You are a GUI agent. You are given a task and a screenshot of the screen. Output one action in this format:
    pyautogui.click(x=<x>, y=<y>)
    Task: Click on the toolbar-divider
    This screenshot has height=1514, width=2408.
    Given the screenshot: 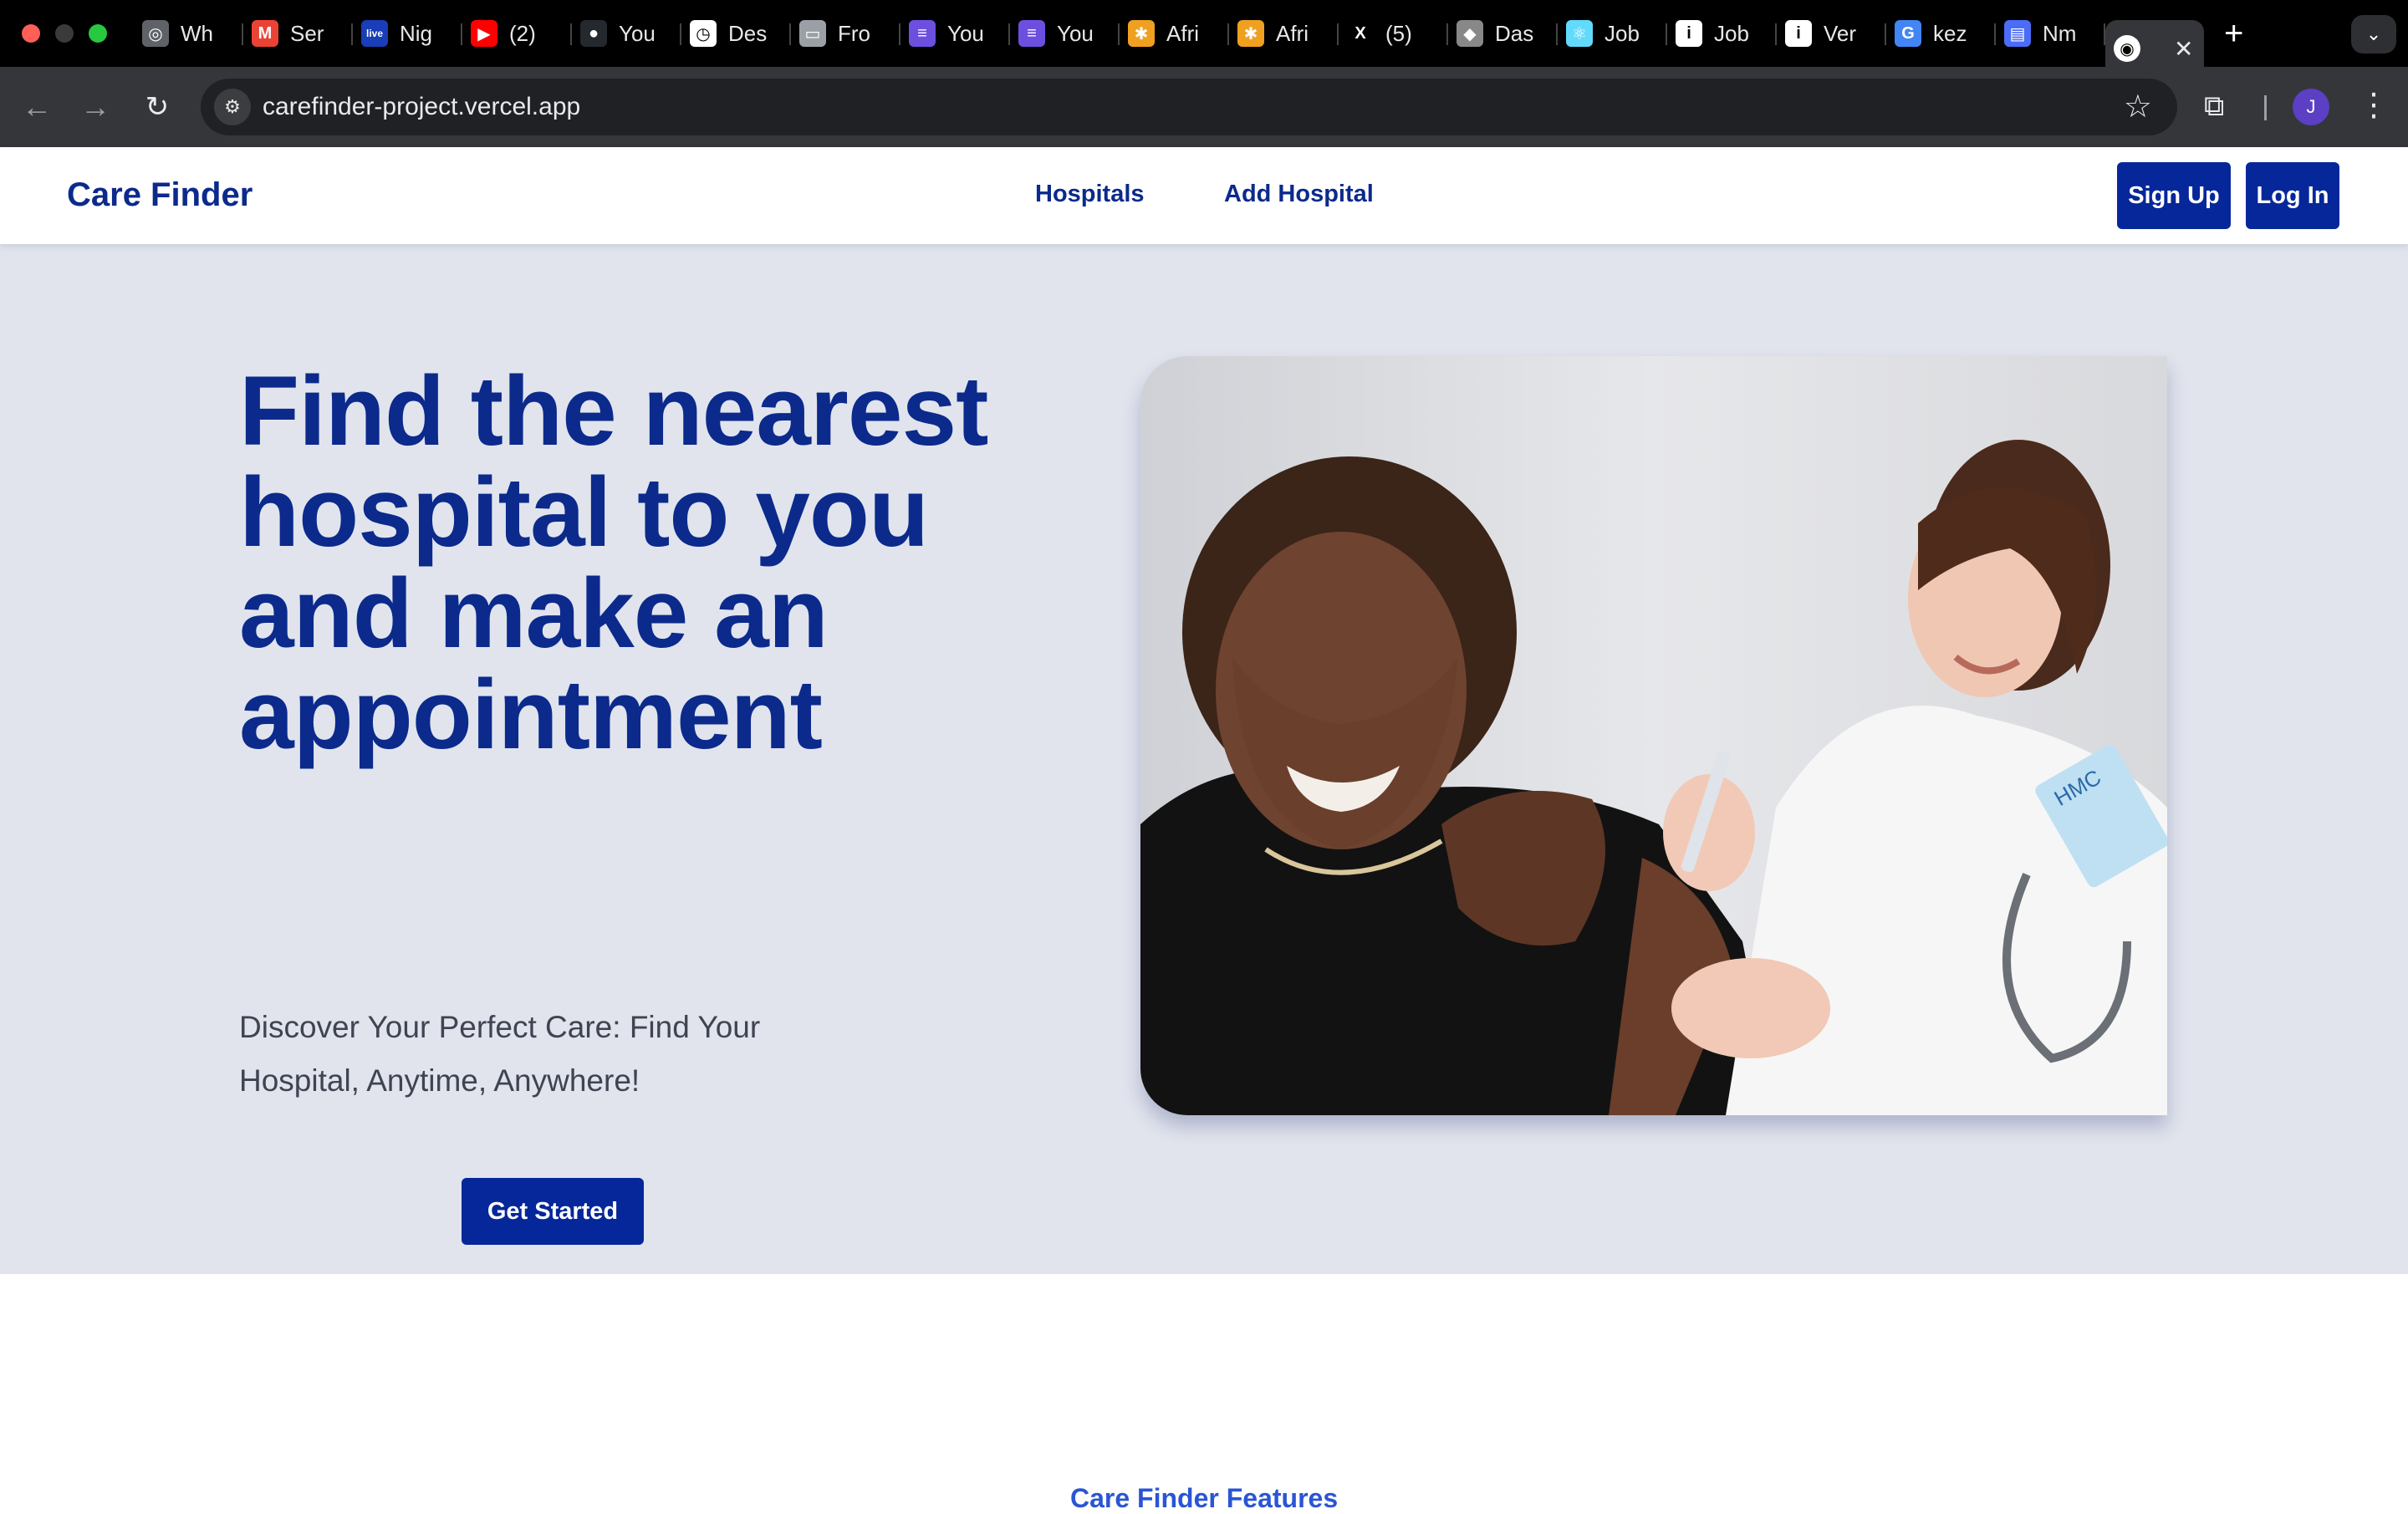 What is the action you would take?
    pyautogui.click(x=2265, y=108)
    